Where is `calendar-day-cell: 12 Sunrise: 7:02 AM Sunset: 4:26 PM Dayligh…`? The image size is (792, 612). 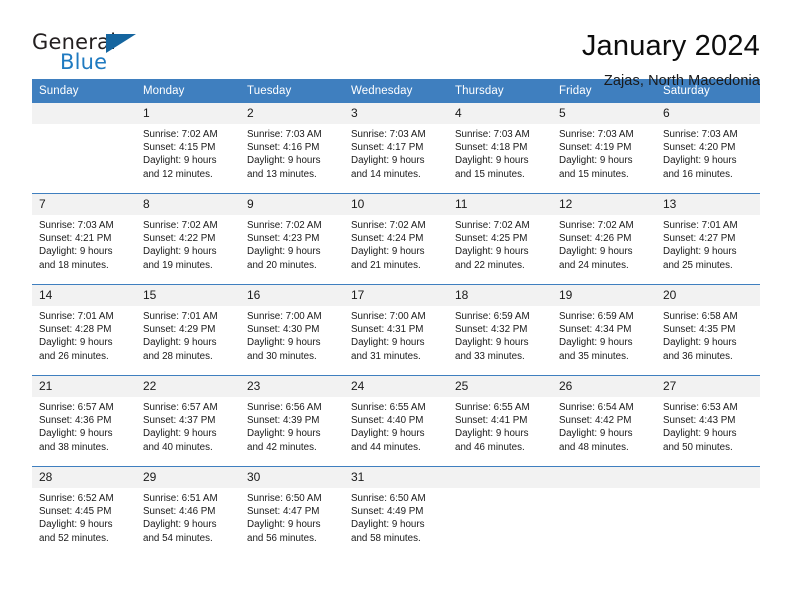
calendar-day-cell: 12 Sunrise: 7:02 AM Sunset: 4:26 PM Dayligh… is located at coordinates (604, 239).